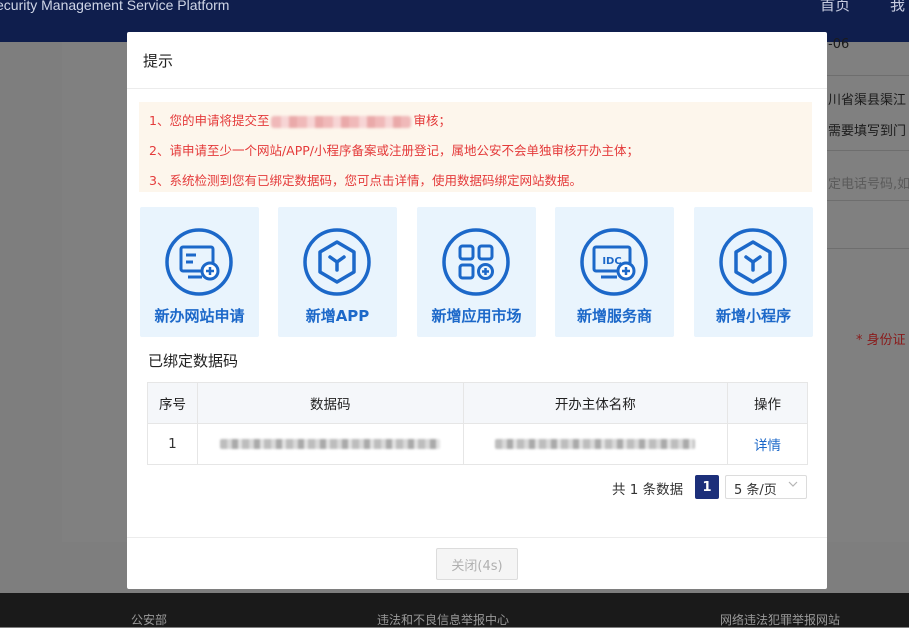 This screenshot has width=909, height=628. Describe the element at coordinates (199, 262) in the screenshot. I see `website-add-icon` at that location.